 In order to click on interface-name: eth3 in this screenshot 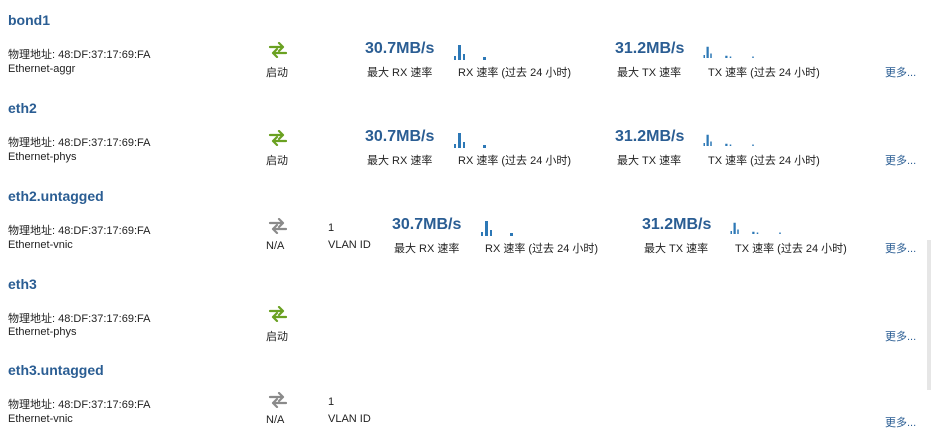, I will do `click(22, 284)`.